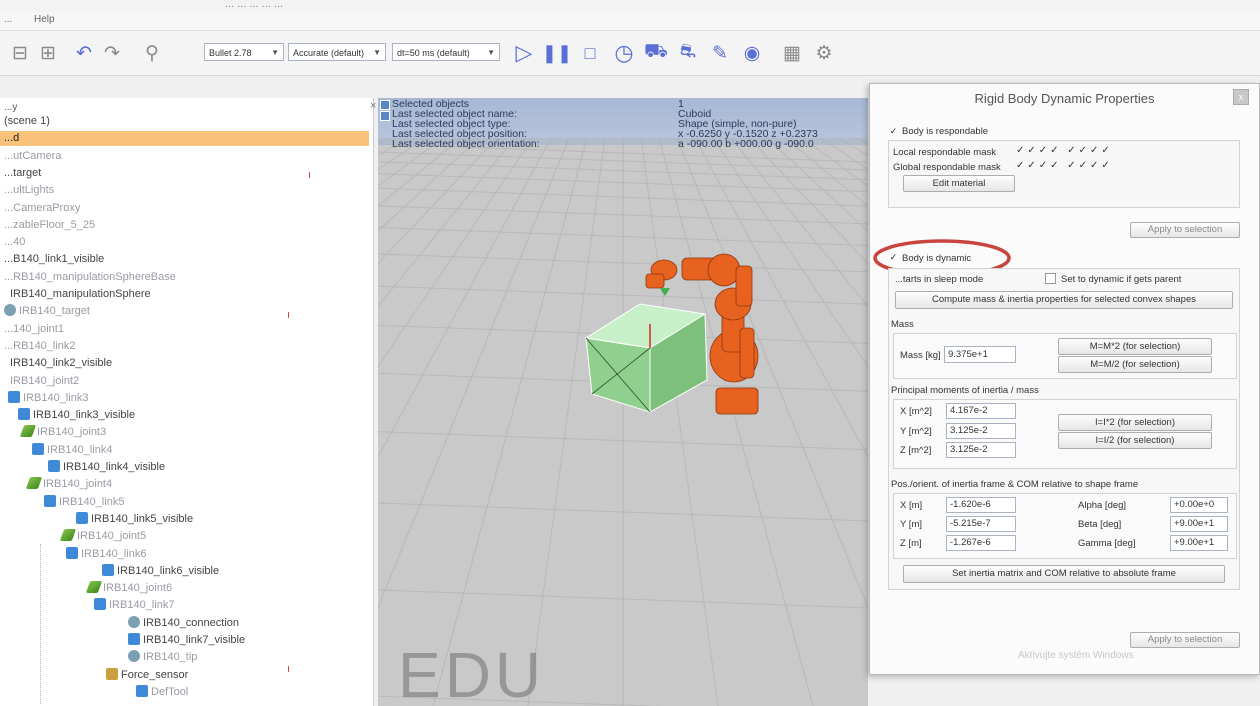 The image size is (1260, 706). I want to click on redo-icon: ↷, so click(112, 53).